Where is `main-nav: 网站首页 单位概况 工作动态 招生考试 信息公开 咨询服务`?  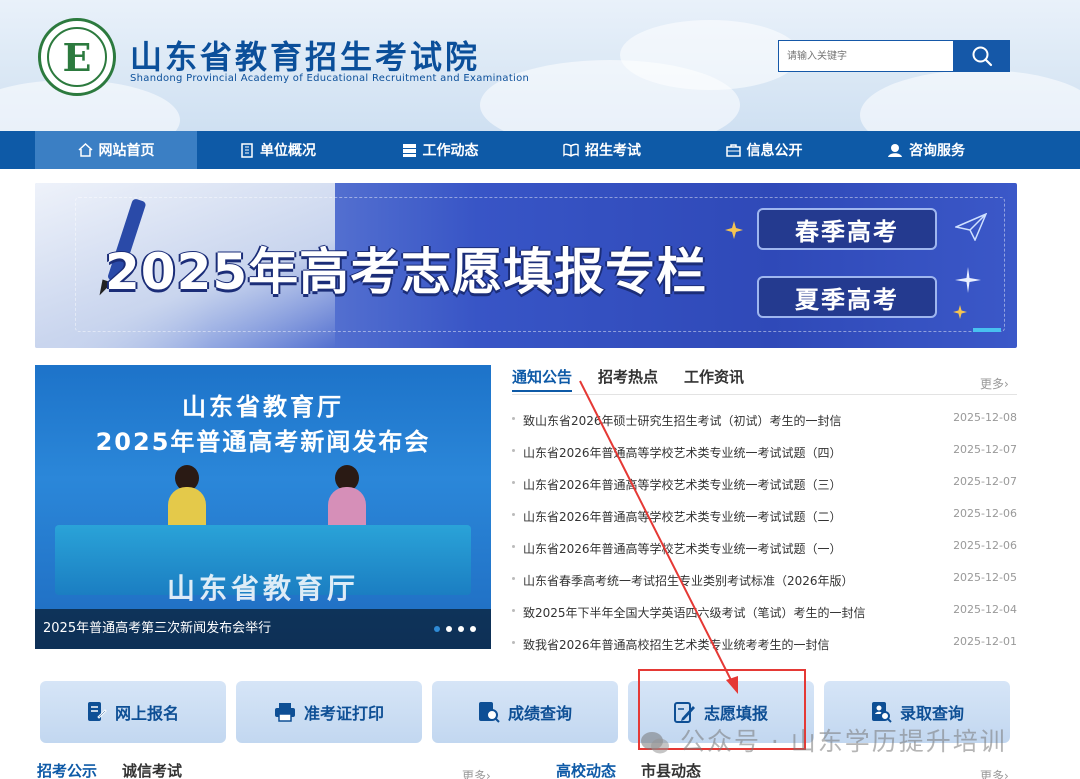
main-nav: 网站首页 单位概况 工作动态 招生考试 信息公开 咨询服务 is located at coordinates (540, 150).